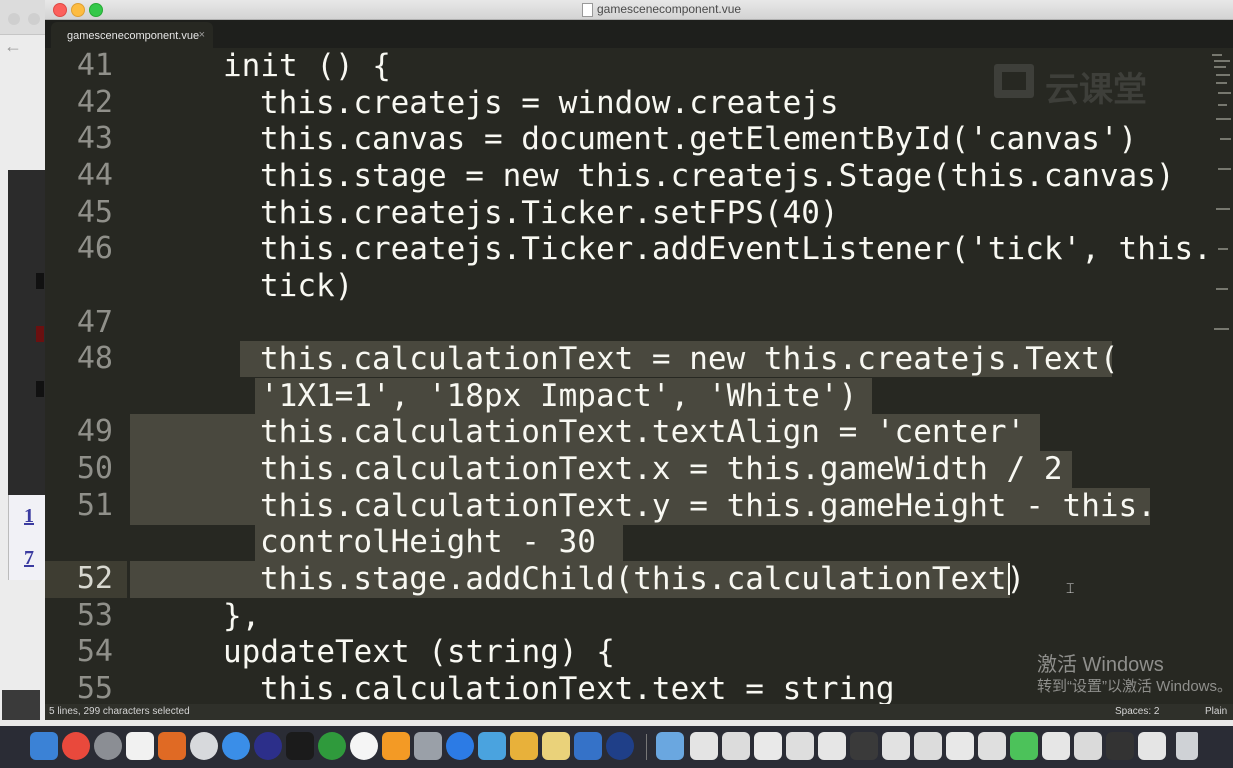  I want to click on dock, so click(616, 747).